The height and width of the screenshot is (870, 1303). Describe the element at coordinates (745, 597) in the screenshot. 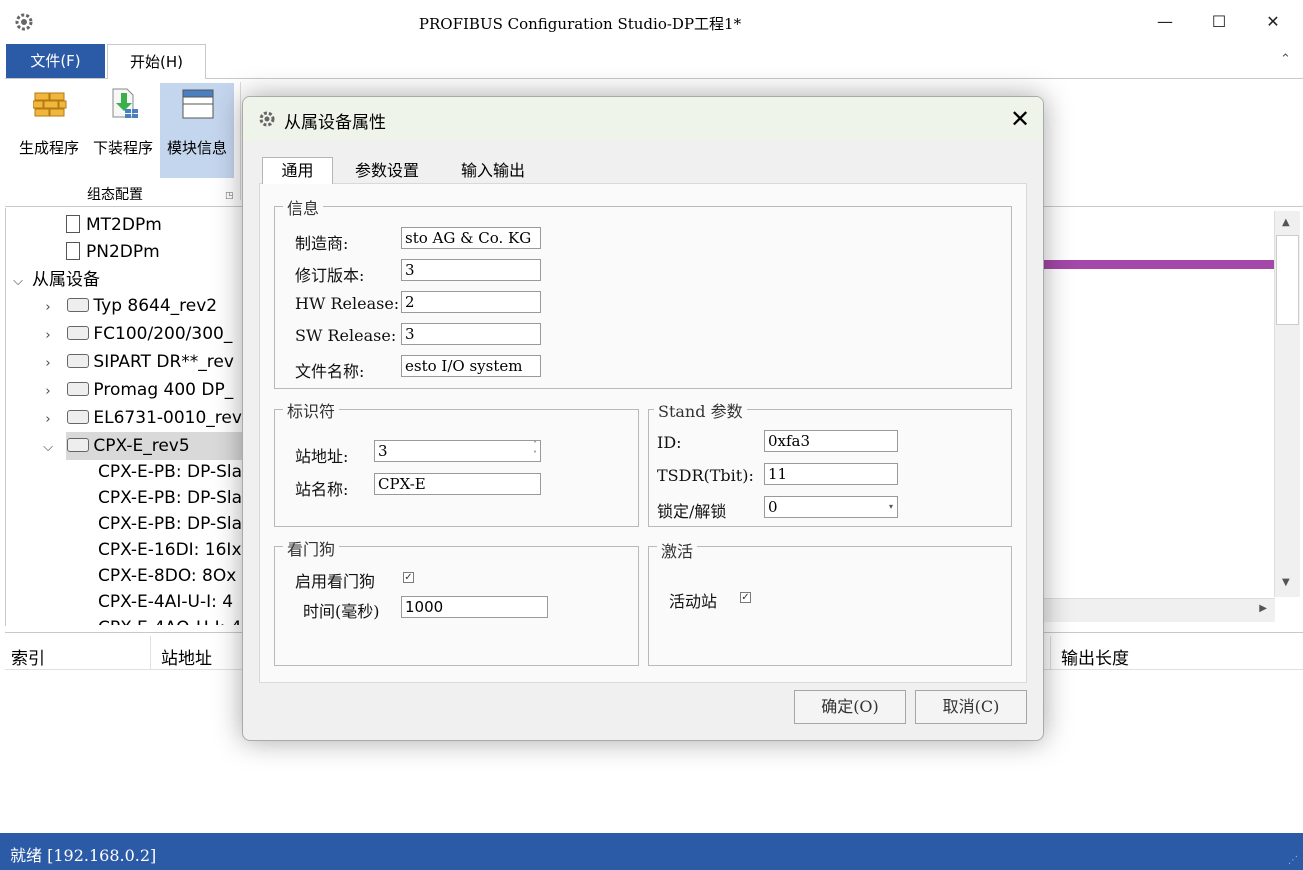

I see `active-station-checkbox: ✓` at that location.